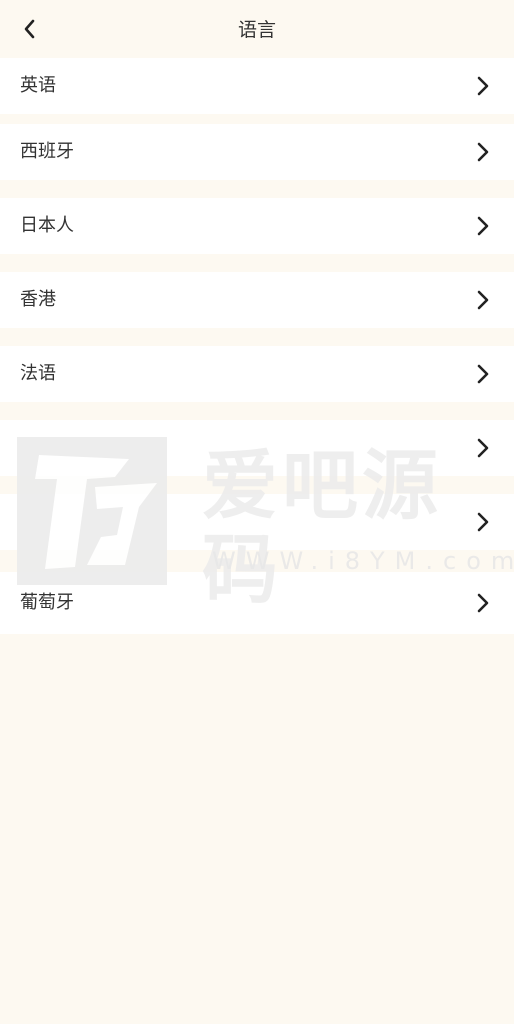  What do you see at coordinates (257, 374) in the screenshot?
I see `language-item-french: 法语` at bounding box center [257, 374].